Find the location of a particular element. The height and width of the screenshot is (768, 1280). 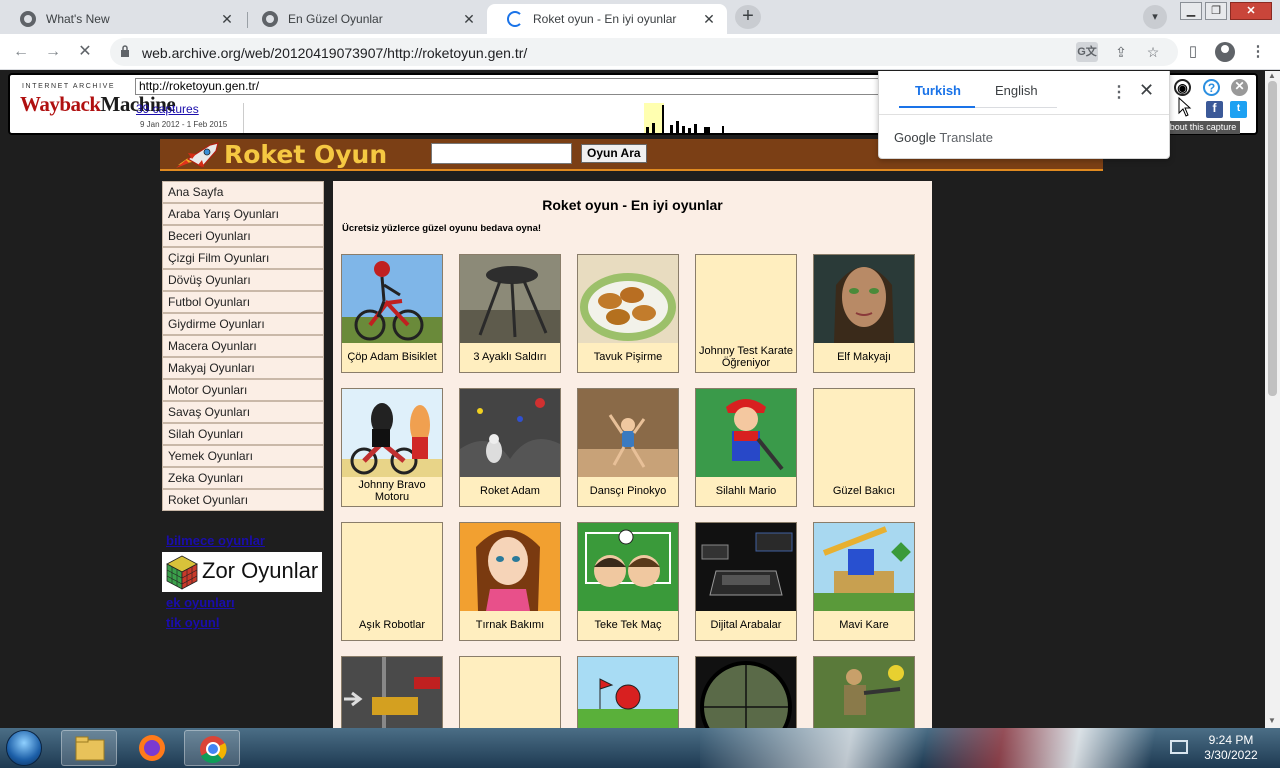

game-thumbnail-tripod is located at coordinates (510, 299).